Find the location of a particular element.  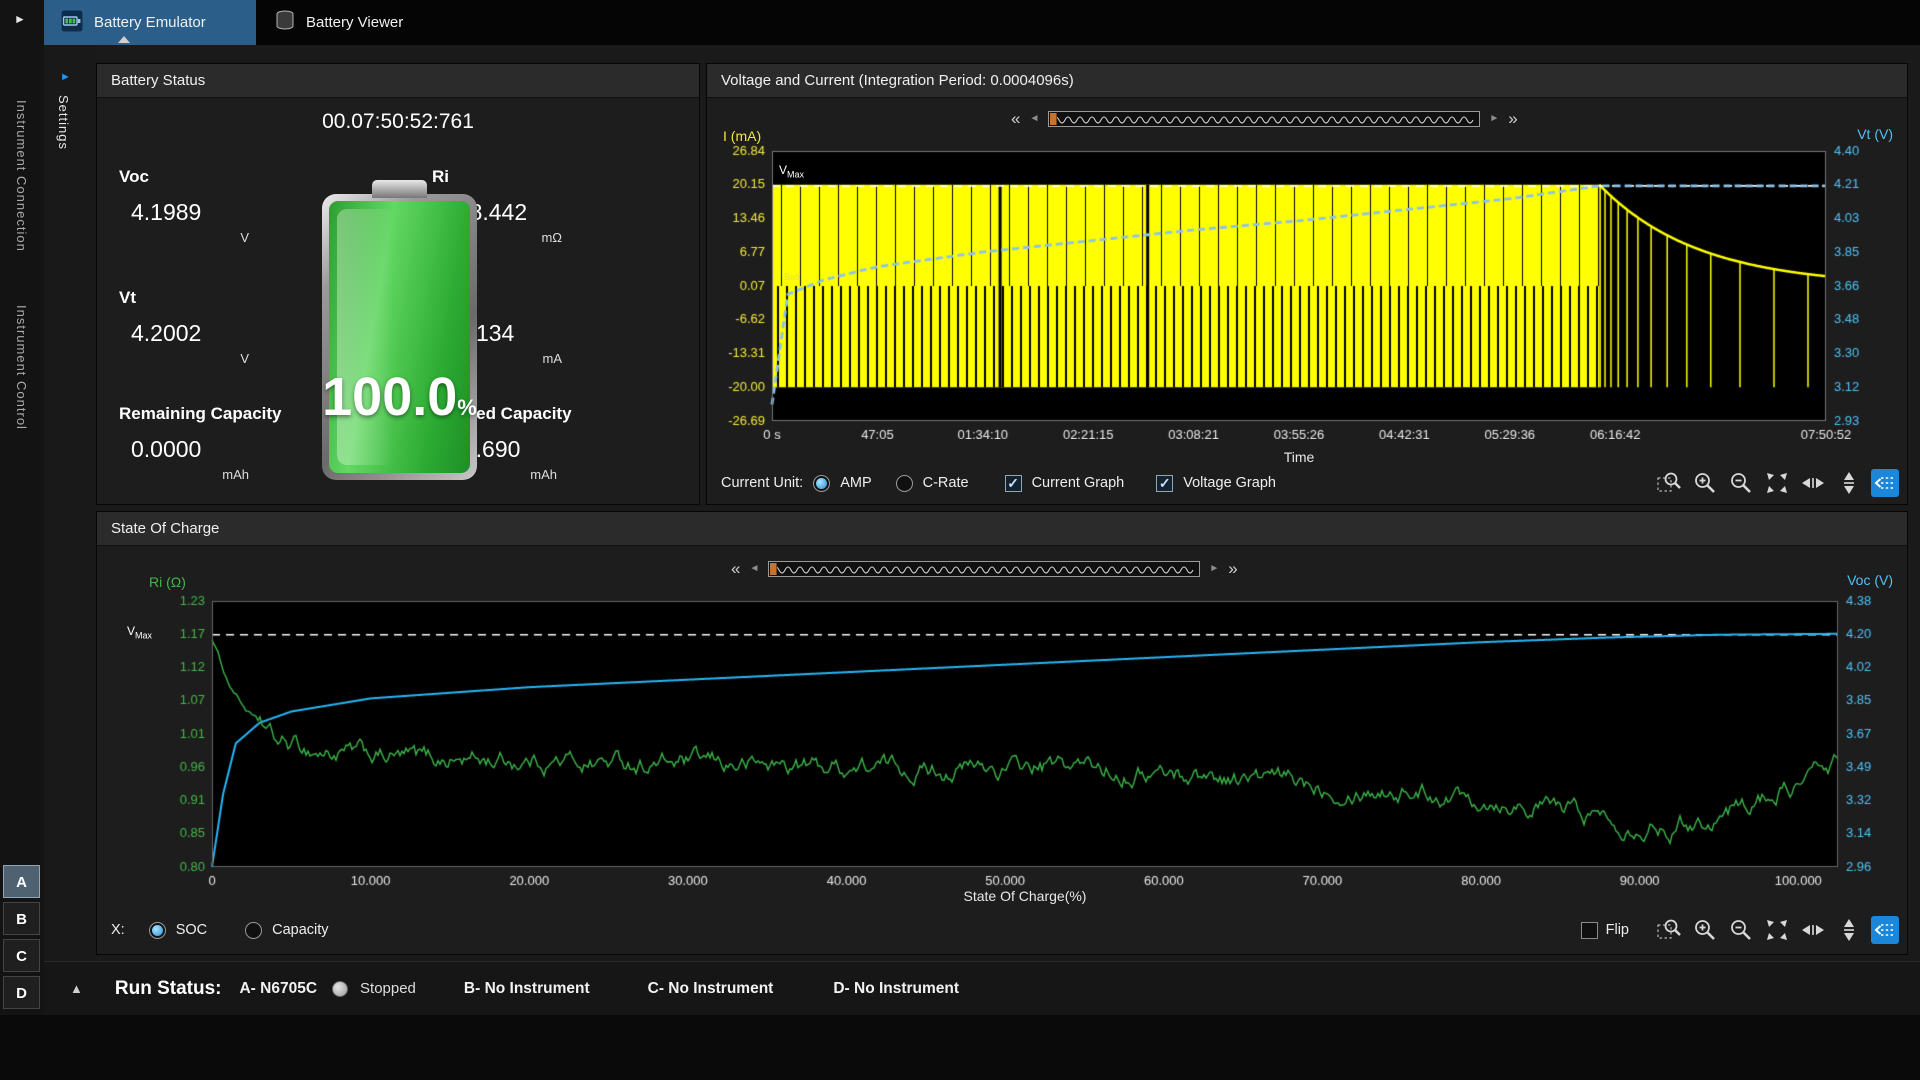

sidebar-item-instrument-control: Instrument Control is located at coordinates (21, 405).